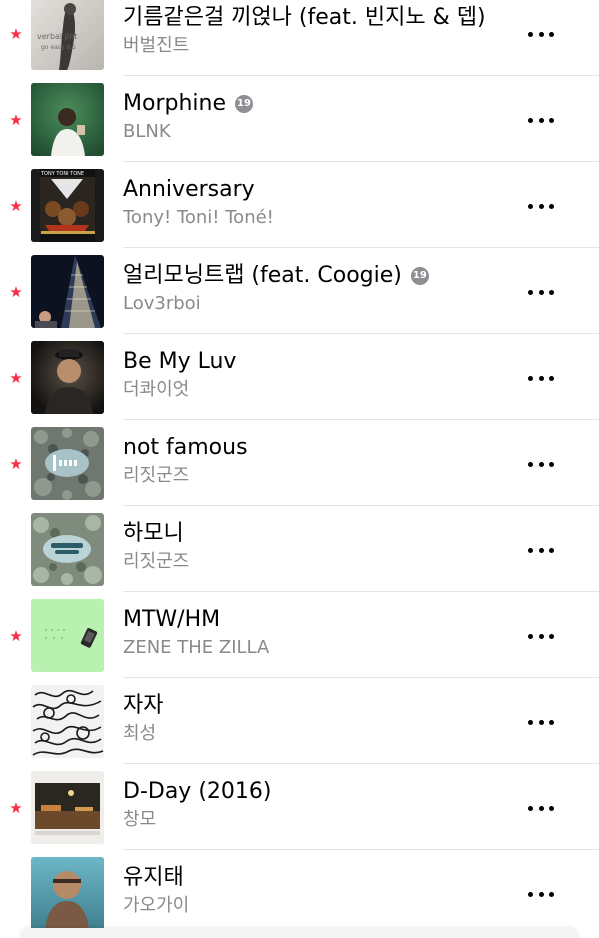 This screenshot has width=599, height=938. I want to click on song-artist: 창모, so click(140, 819).